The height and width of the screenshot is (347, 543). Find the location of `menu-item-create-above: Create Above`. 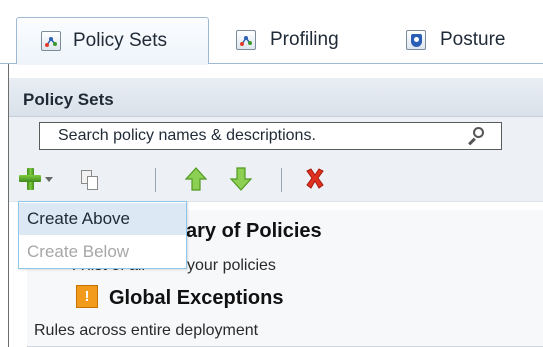

menu-item-create-above: Create Above is located at coordinates (102, 219).